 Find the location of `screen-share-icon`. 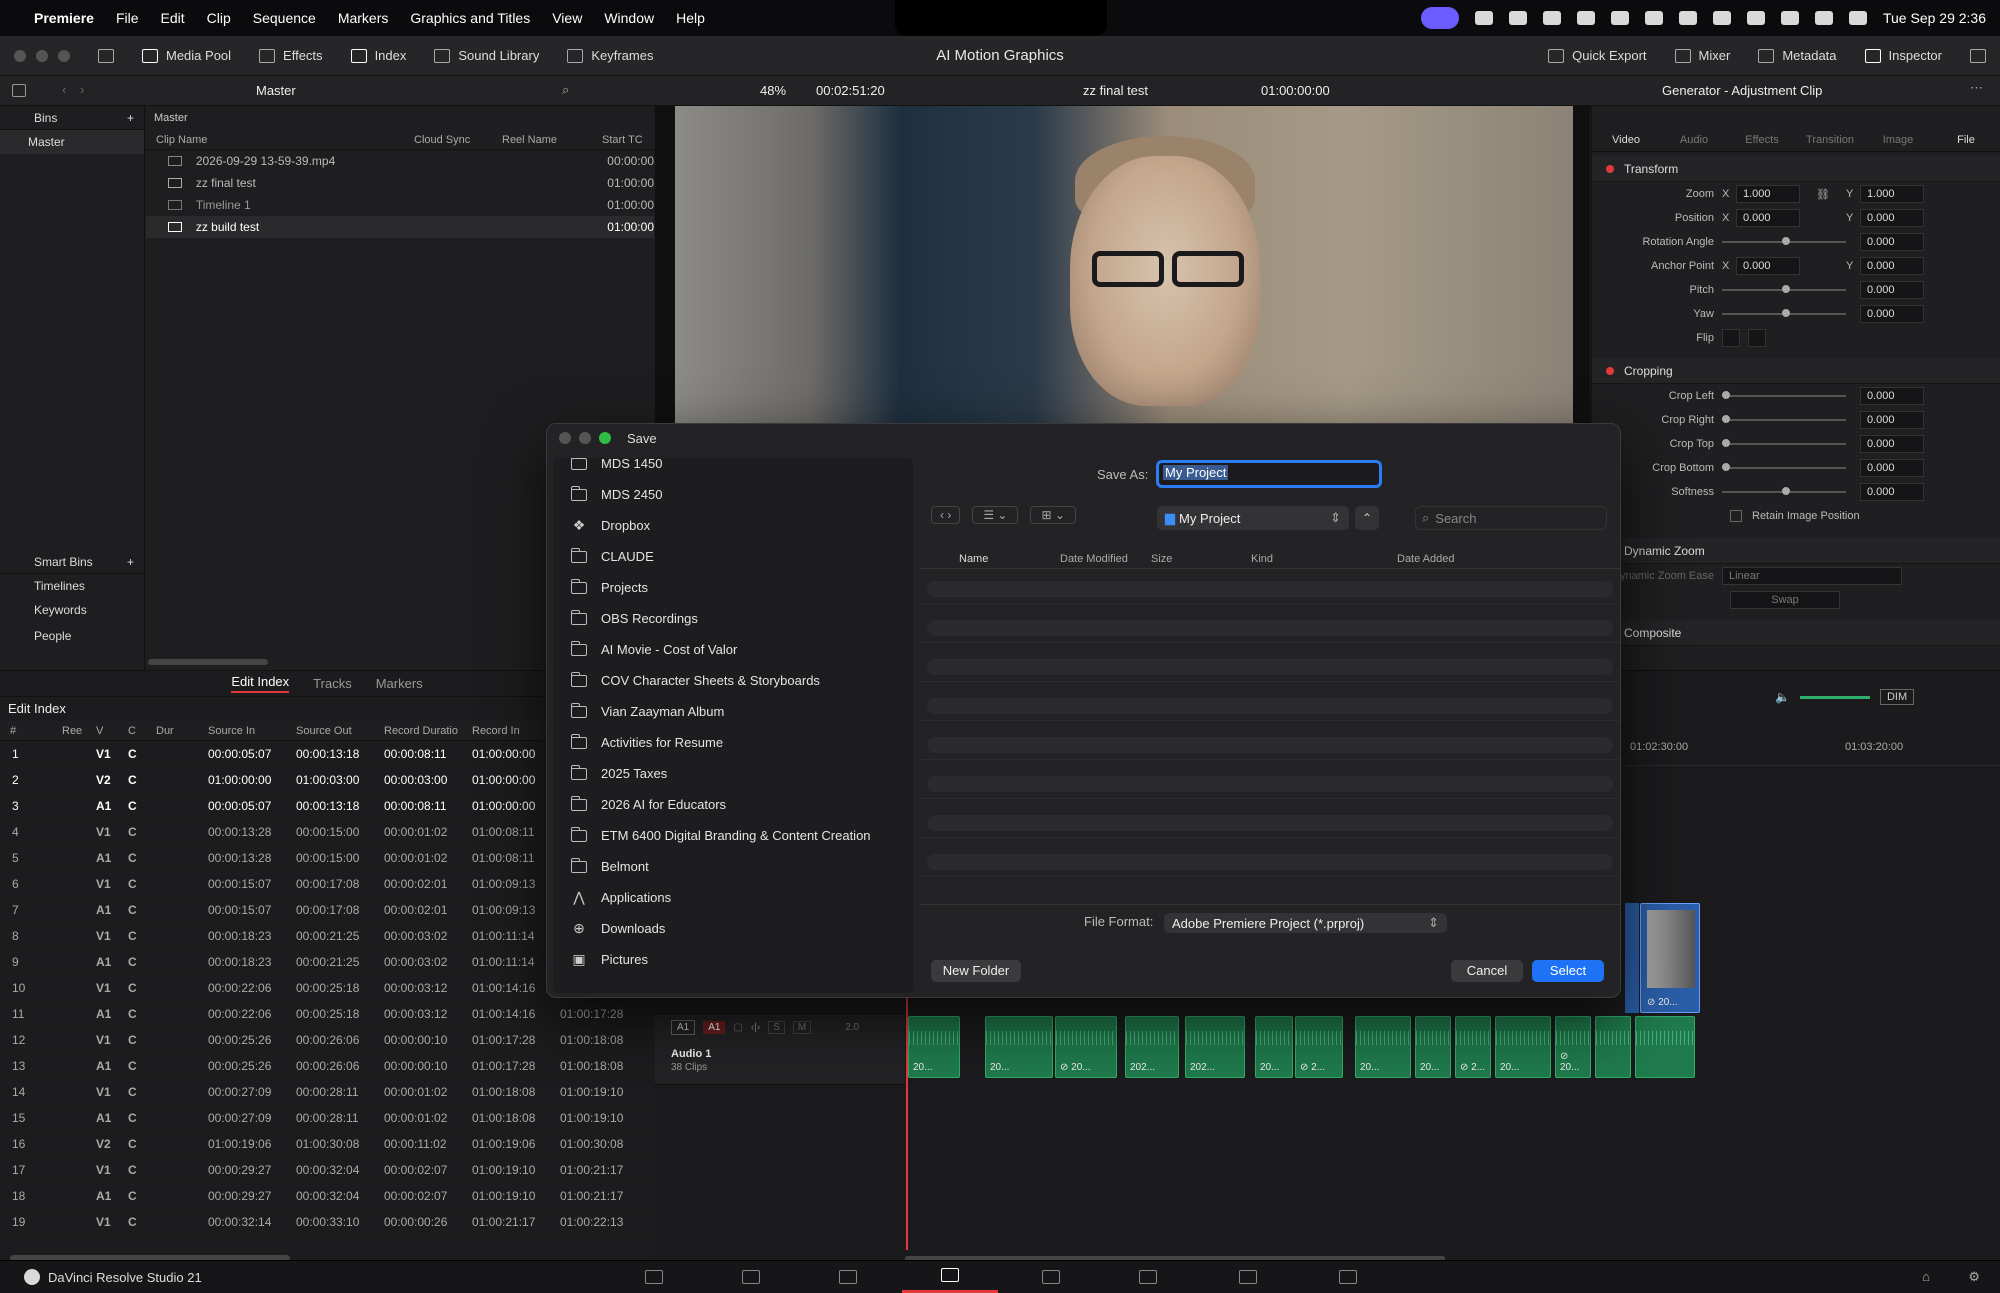

screen-share-icon is located at coordinates (1439, 18).